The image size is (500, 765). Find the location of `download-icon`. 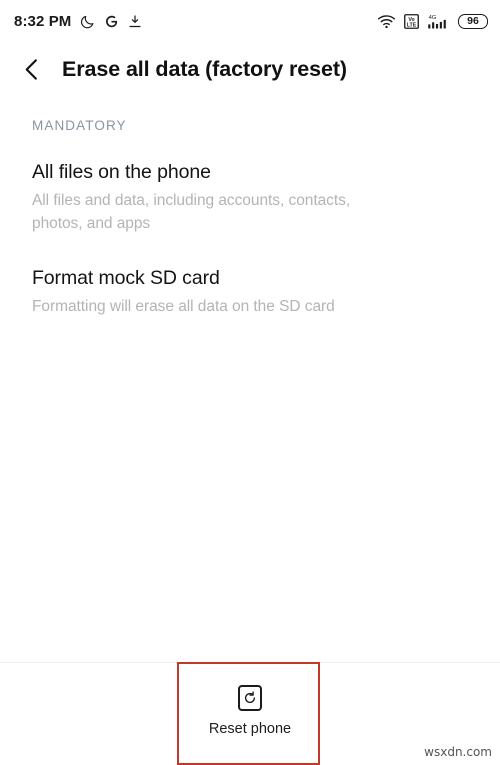

download-icon is located at coordinates (135, 21).